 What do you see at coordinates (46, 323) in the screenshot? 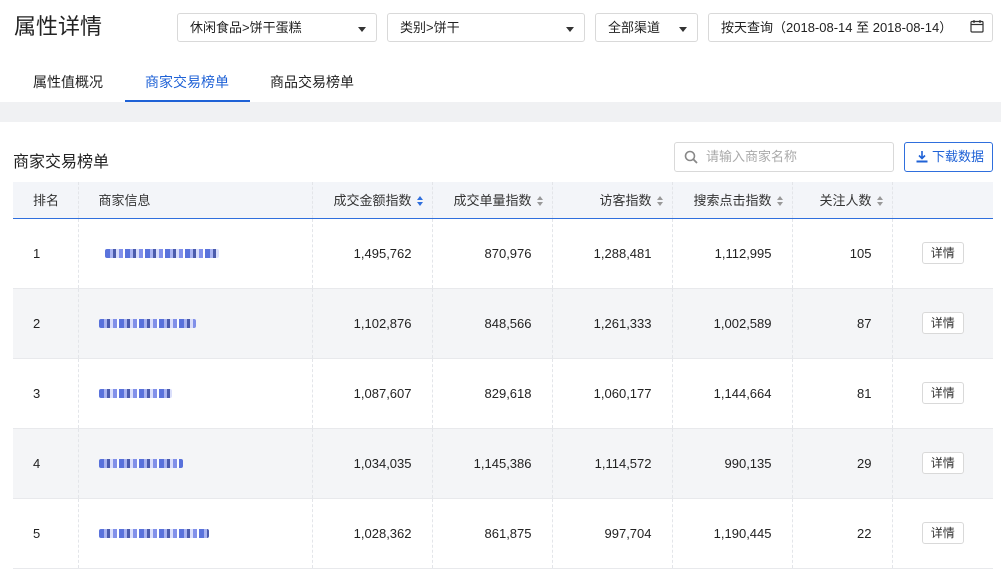
I see `rank-cell: 2` at bounding box center [46, 323].